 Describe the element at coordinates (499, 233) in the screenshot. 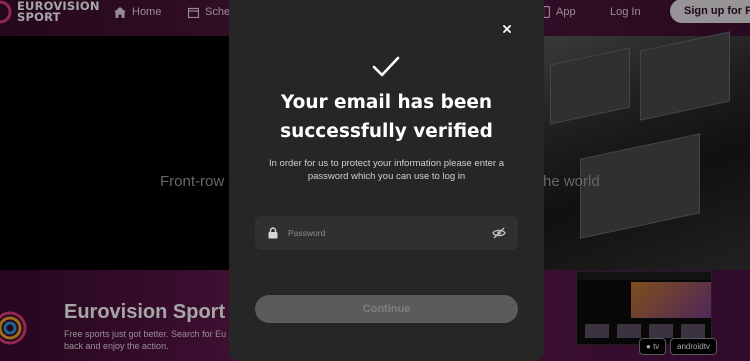

I see `eye-off-icon` at that location.